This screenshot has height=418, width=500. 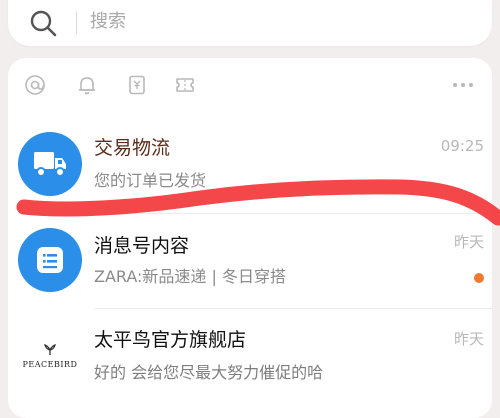 What do you see at coordinates (462, 146) in the screenshot?
I see `conversation-time: 09:25` at bounding box center [462, 146].